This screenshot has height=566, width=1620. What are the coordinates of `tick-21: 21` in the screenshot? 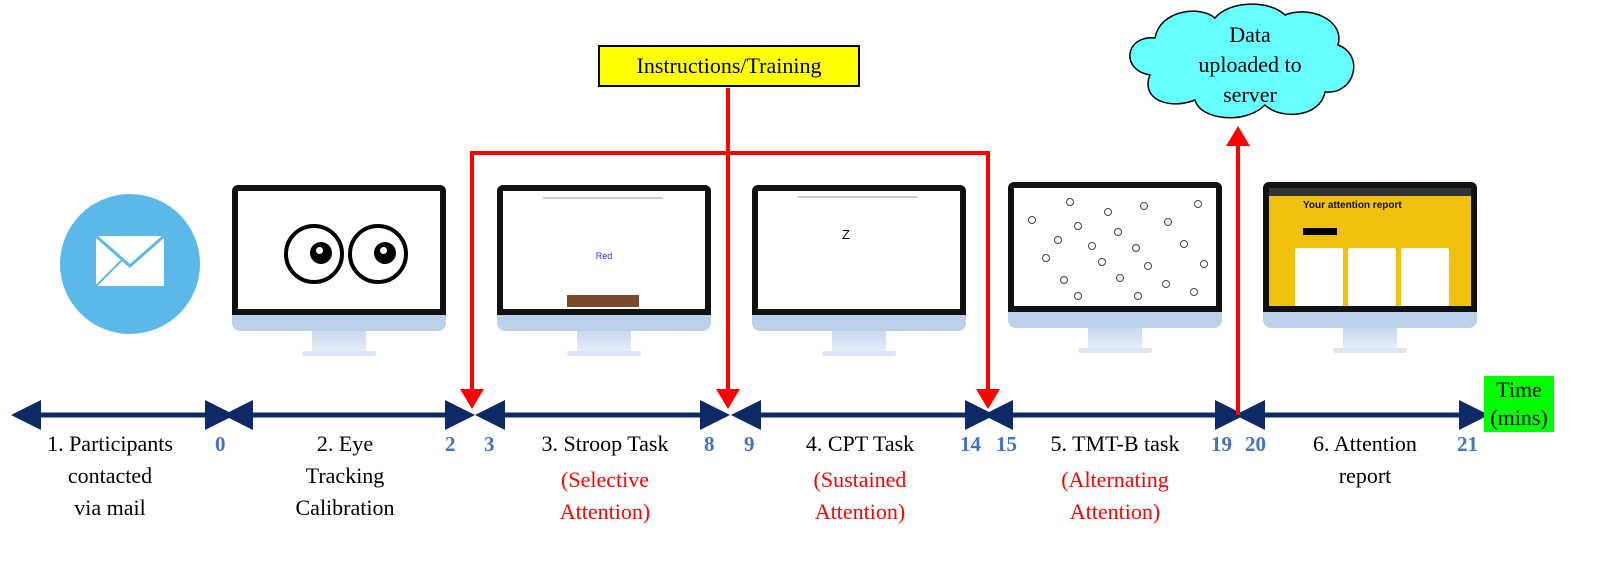 It's located at (1467, 444).